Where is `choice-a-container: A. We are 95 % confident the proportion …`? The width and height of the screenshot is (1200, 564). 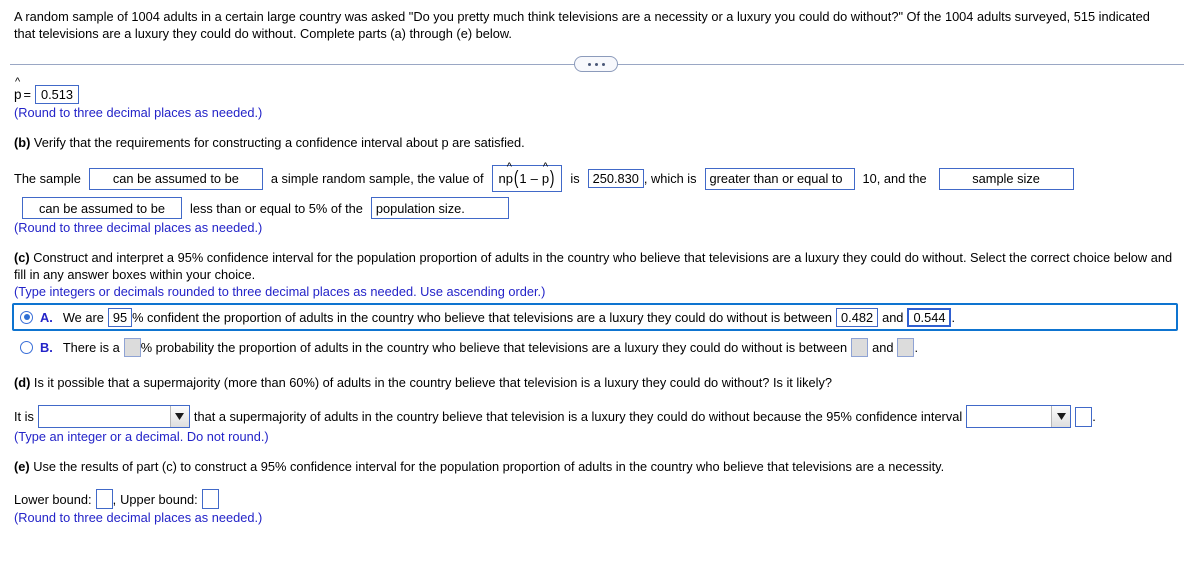
choice-a-container: A. We are 95 % confident the proportion … is located at coordinates (595, 317).